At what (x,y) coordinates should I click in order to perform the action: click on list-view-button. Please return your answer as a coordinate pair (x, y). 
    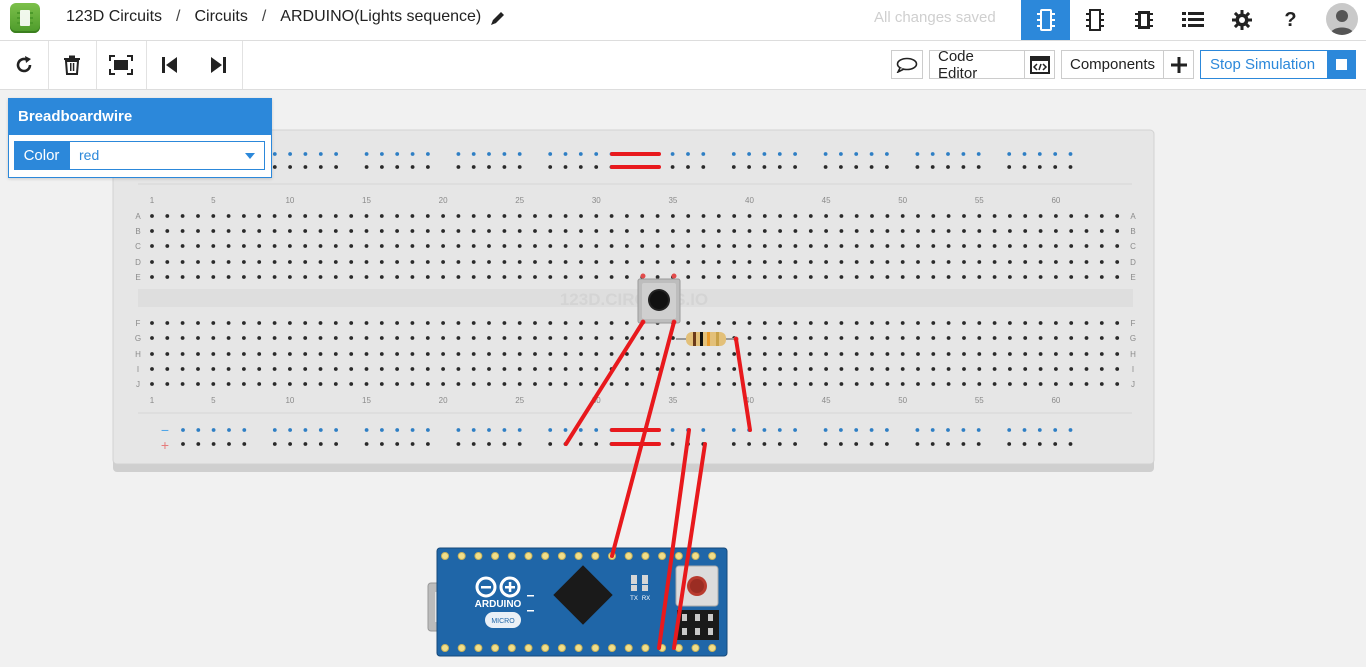
    Looking at the image, I should click on (1192, 20).